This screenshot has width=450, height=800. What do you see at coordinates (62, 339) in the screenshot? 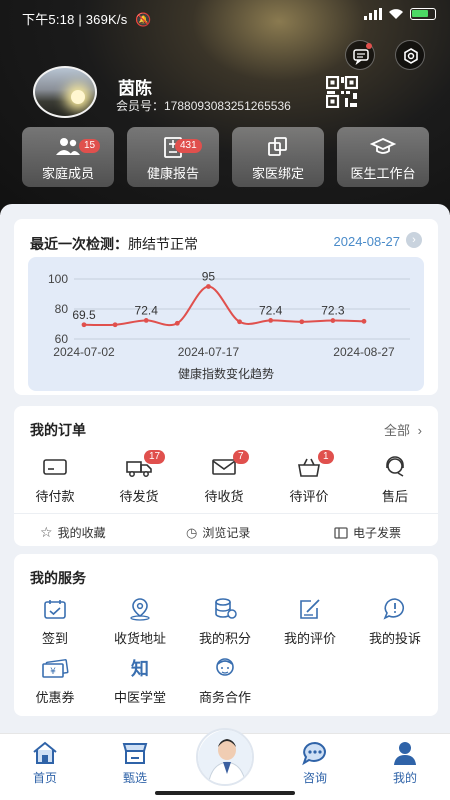
I see `y-tick-label: 60` at bounding box center [62, 339].